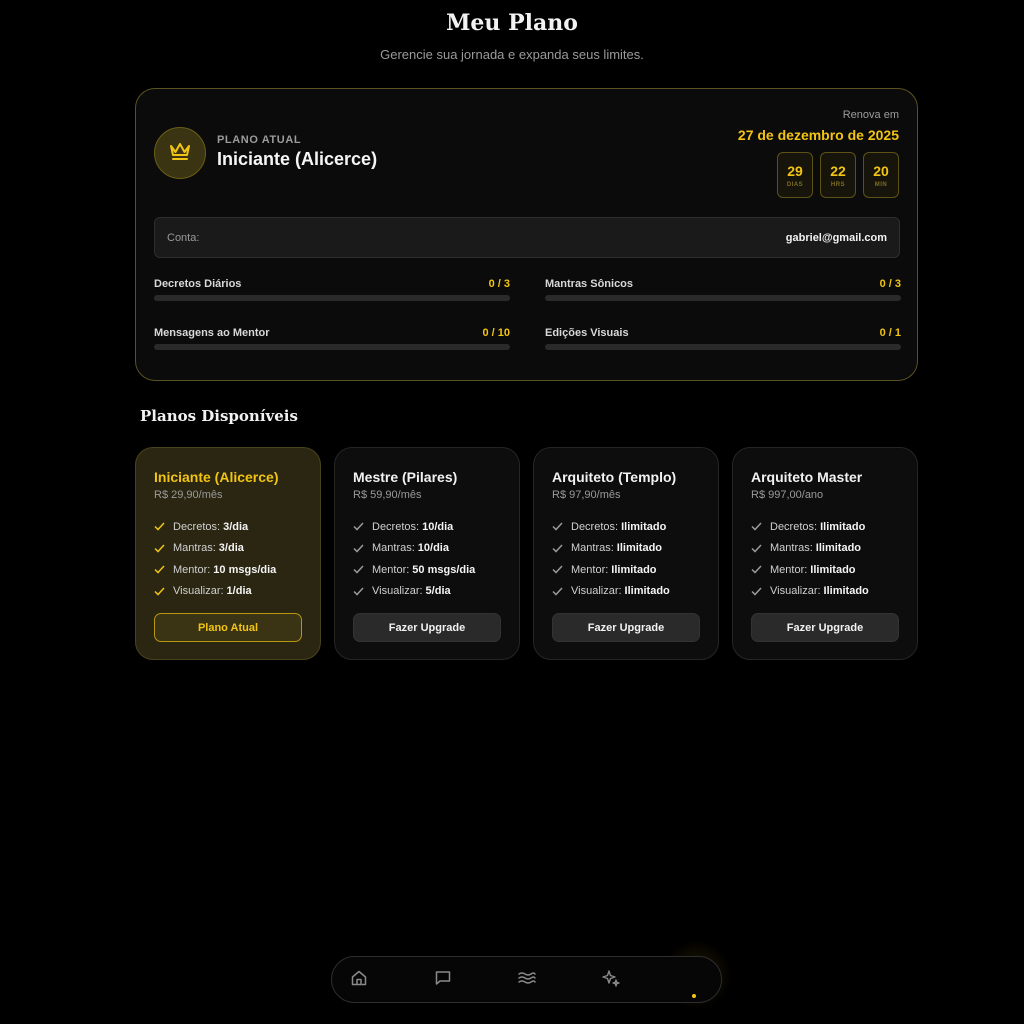 Image resolution: width=1024 pixels, height=1024 pixels. I want to click on plan-feature: Visualizar: 5/dia, so click(414, 592).